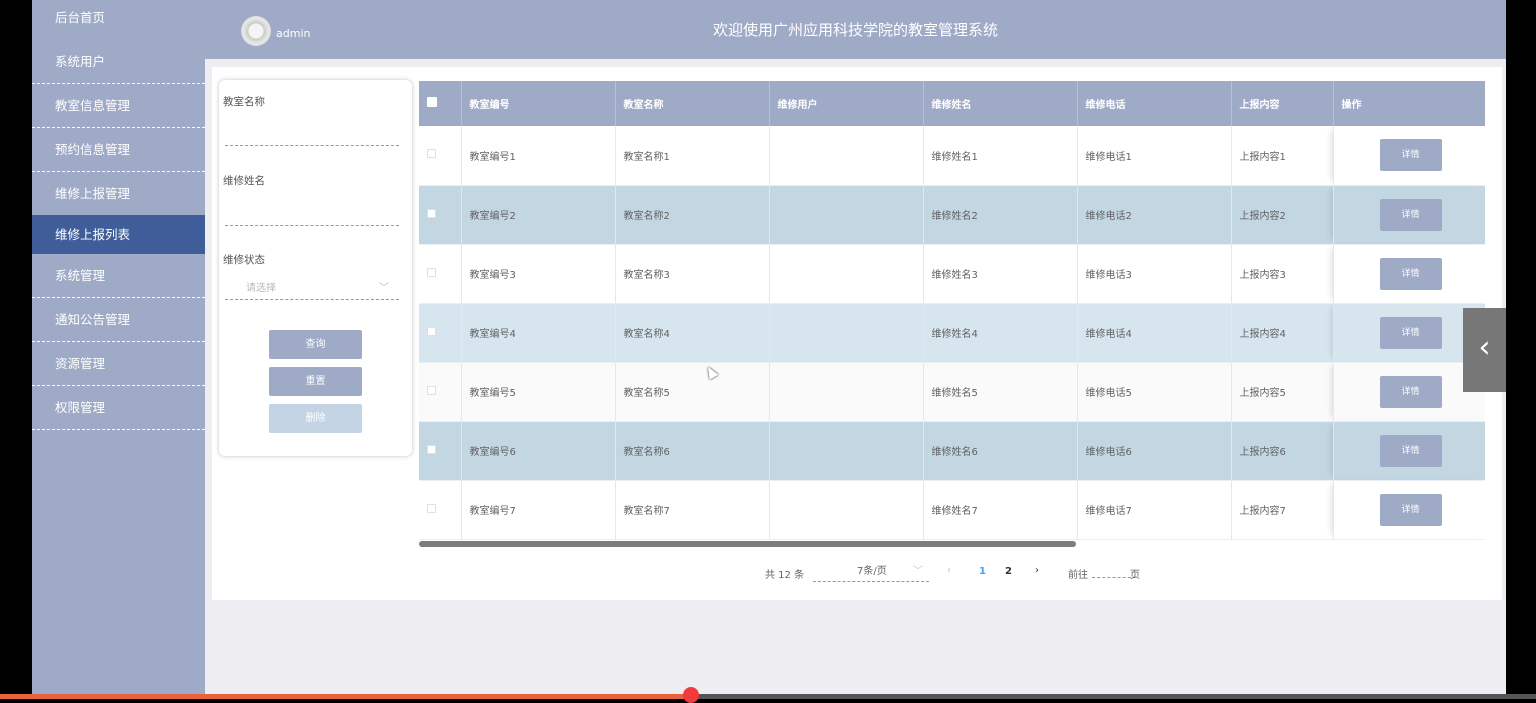  What do you see at coordinates (1282, 333) in the screenshot?
I see `table-cell: 上报内容4` at bounding box center [1282, 333].